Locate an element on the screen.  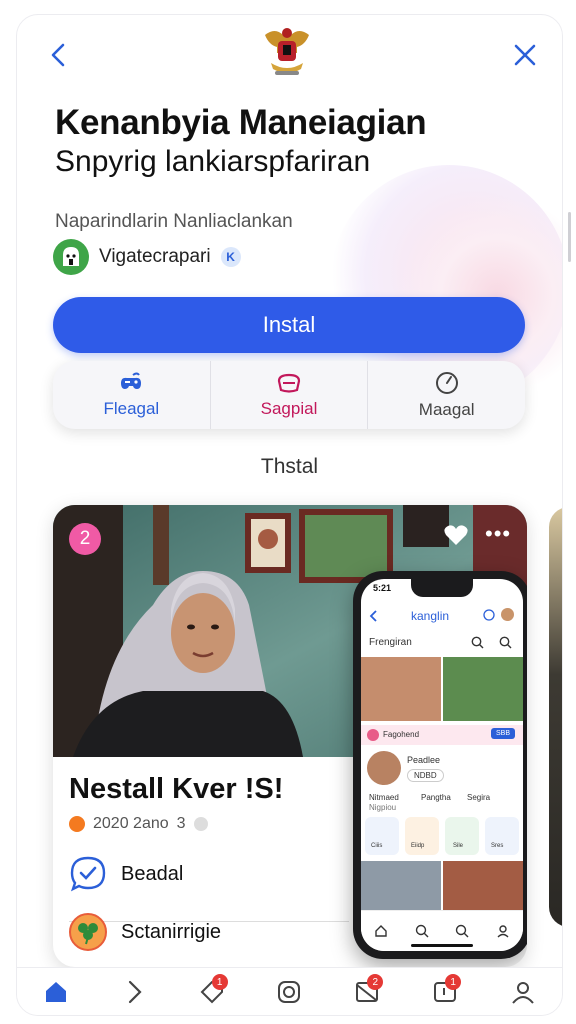
phone-section-title: Fagohend is located at coordinates (401, 734).